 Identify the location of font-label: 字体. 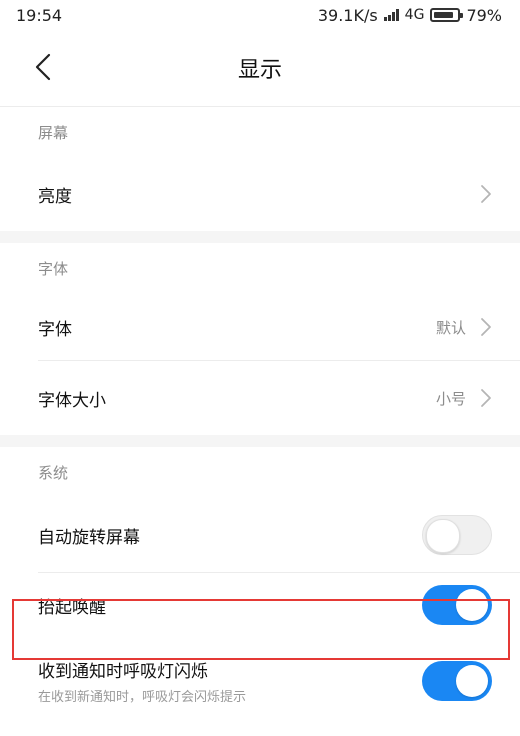
(55, 329).